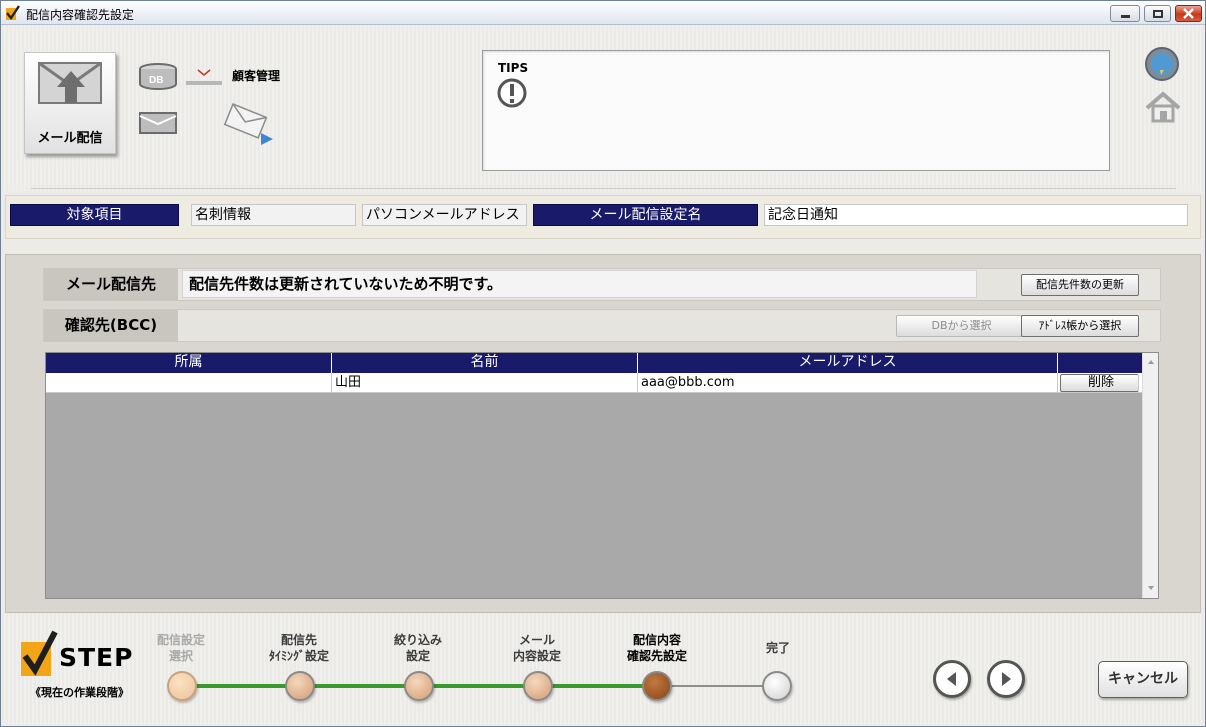 Image resolution: width=1206 pixels, height=727 pixels. I want to click on table-row: 山田 aaa@bbb.com 削除, so click(594, 383).